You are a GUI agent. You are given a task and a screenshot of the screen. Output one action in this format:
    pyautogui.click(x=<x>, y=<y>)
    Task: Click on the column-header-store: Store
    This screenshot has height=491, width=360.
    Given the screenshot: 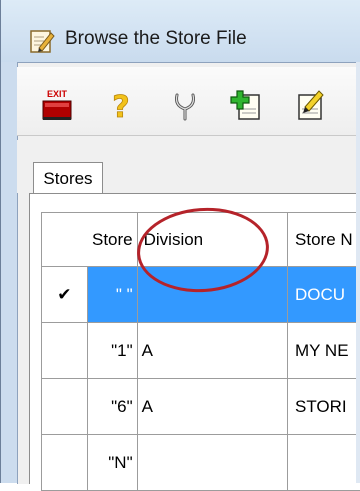 What is the action you would take?
    pyautogui.click(x=90, y=240)
    